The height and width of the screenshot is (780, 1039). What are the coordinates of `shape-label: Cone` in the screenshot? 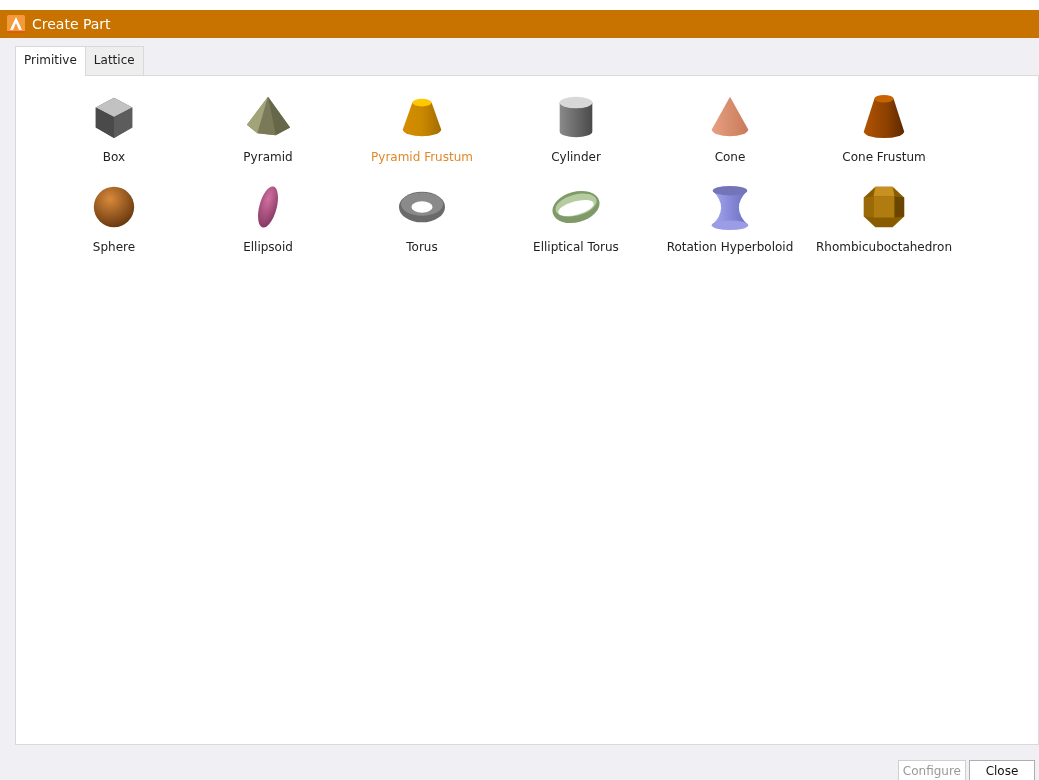 It's located at (730, 157).